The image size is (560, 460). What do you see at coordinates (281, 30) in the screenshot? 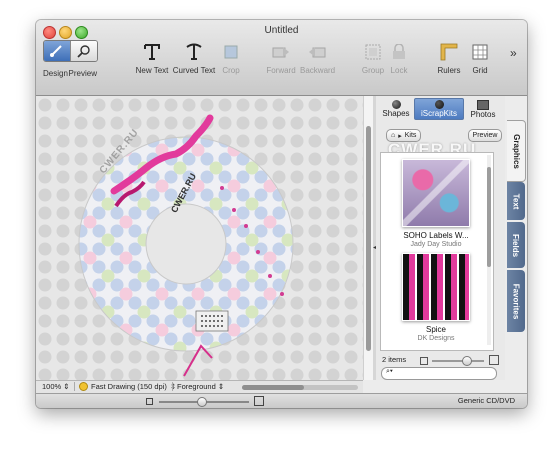
I see `window-title: Untitled` at bounding box center [281, 30].